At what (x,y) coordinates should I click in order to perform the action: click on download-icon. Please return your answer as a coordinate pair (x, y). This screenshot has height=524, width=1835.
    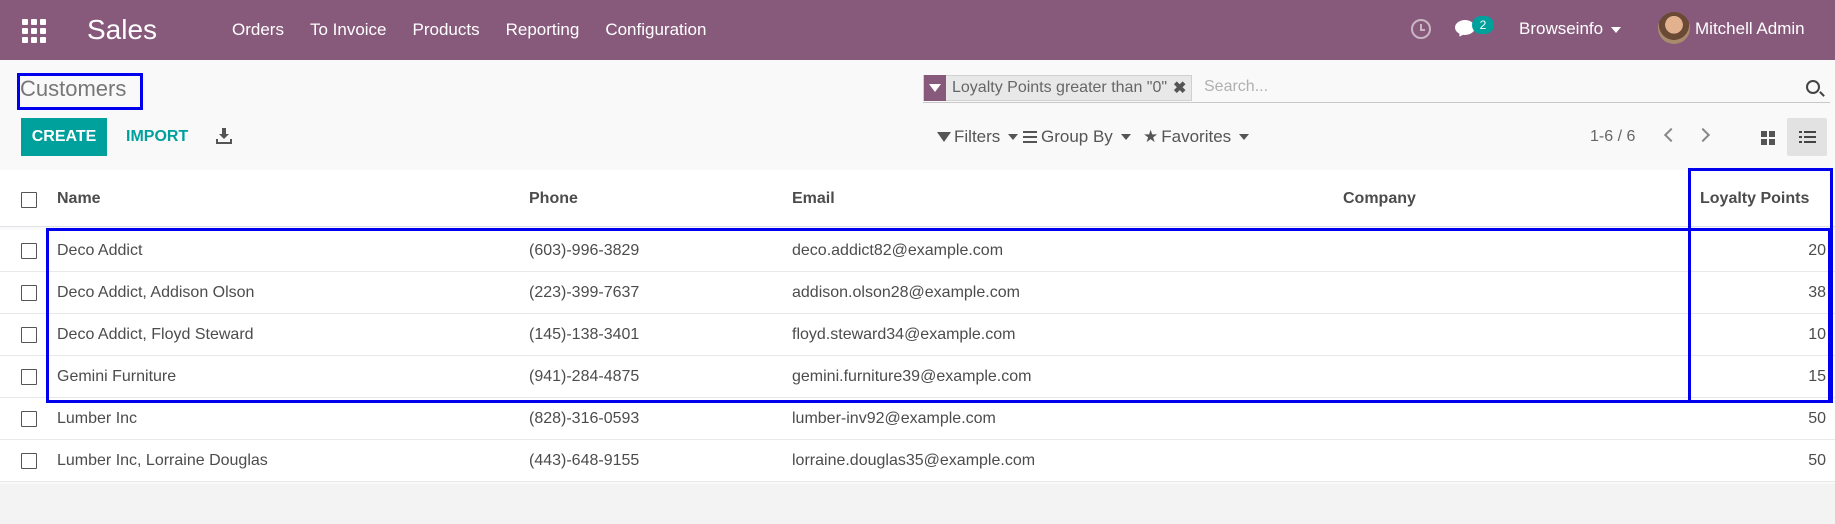
    Looking at the image, I should click on (224, 136).